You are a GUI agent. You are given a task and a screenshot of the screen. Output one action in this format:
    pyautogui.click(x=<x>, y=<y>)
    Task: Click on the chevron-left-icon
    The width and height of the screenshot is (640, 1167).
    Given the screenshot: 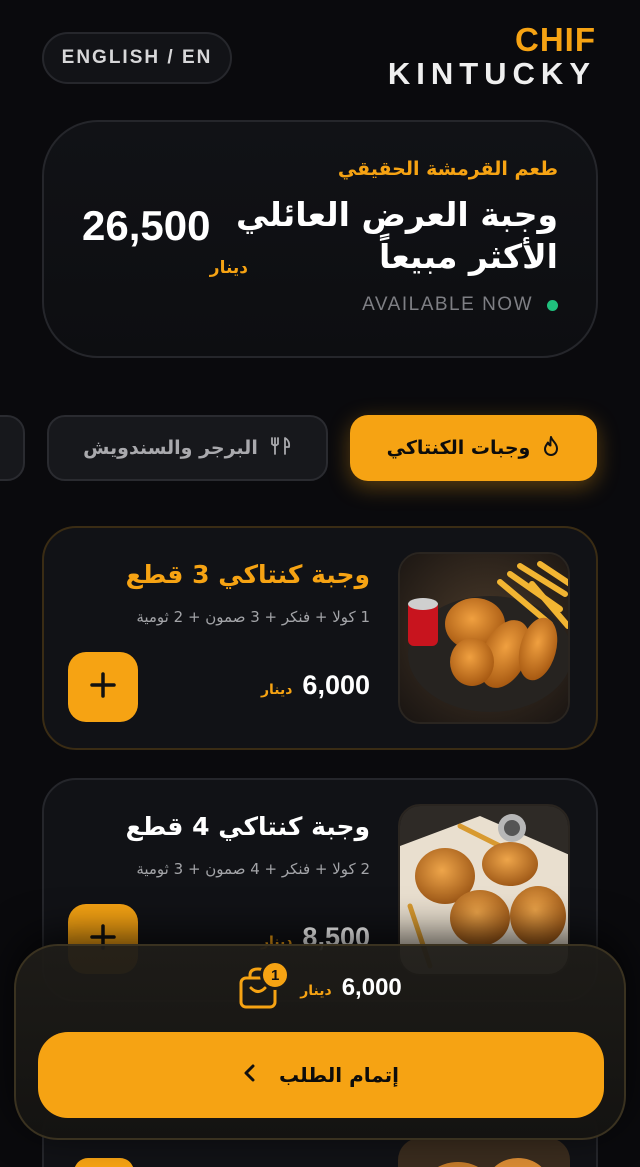 What is the action you would take?
    pyautogui.click(x=250, y=1075)
    